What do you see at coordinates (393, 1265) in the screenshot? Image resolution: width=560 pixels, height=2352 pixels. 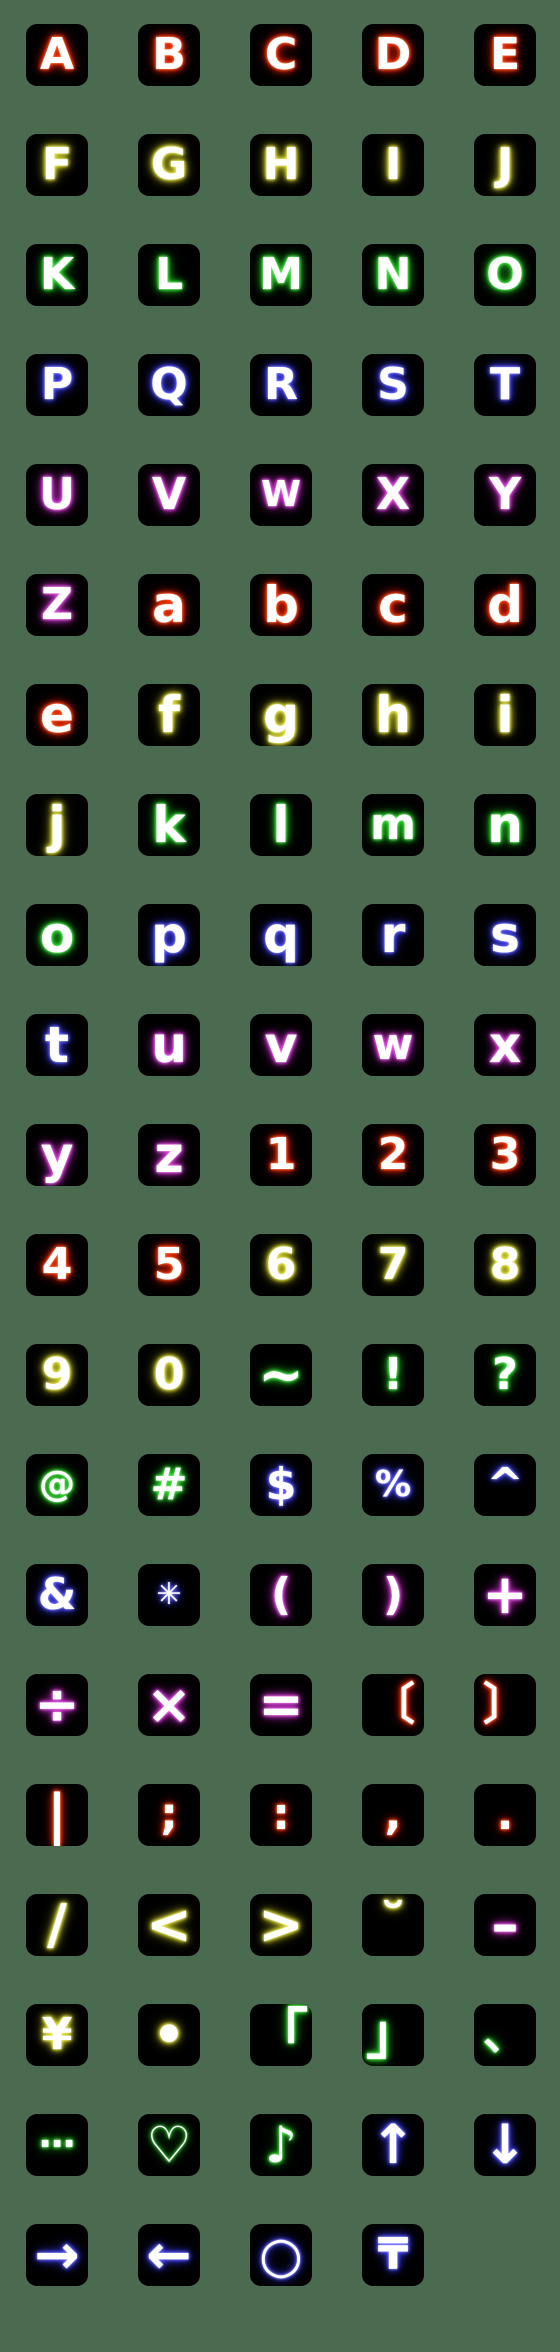 I see `glyph-tile-digit-7: 7` at bounding box center [393, 1265].